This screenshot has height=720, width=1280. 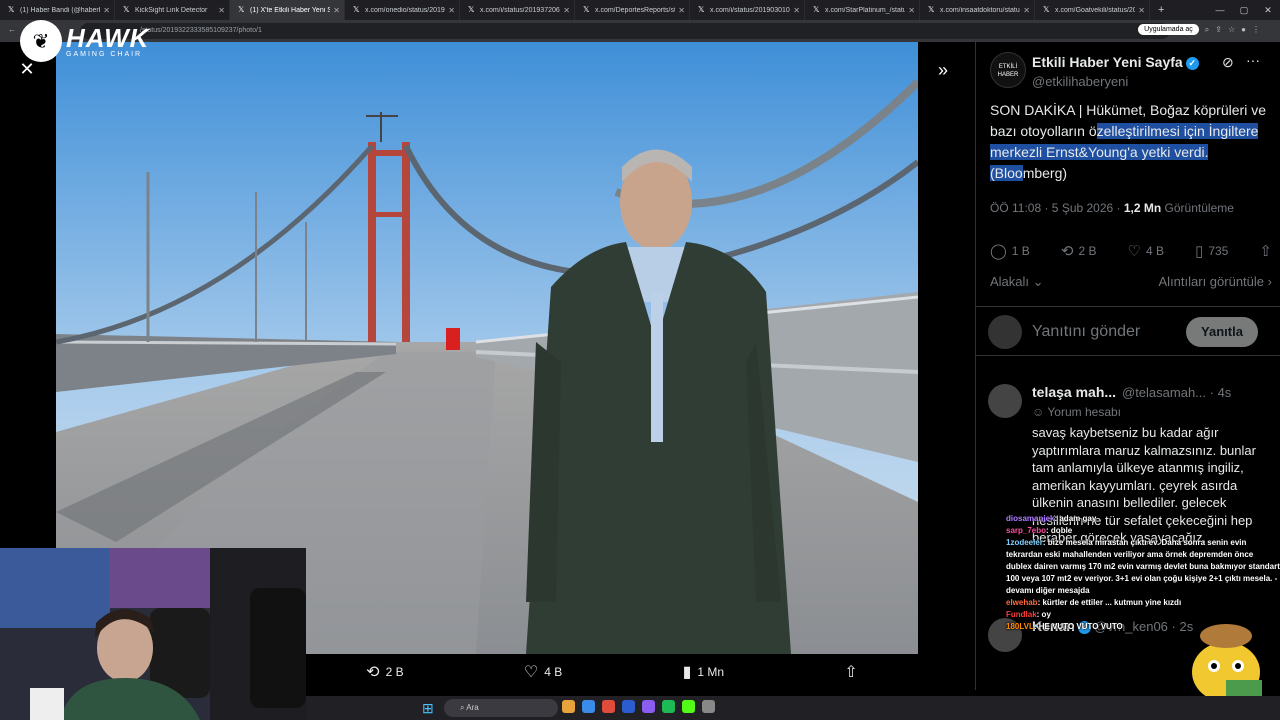 I want to click on related-row: Alakalı ⌄ Alıntıları görüntüle ›, so click(x=1131, y=282).